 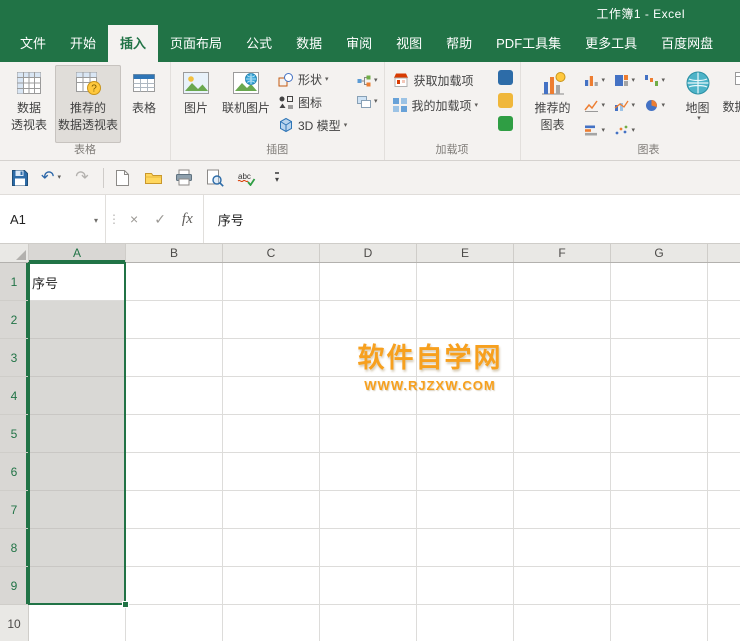 I want to click on online-pictures-button: 联机图片, so click(x=246, y=104).